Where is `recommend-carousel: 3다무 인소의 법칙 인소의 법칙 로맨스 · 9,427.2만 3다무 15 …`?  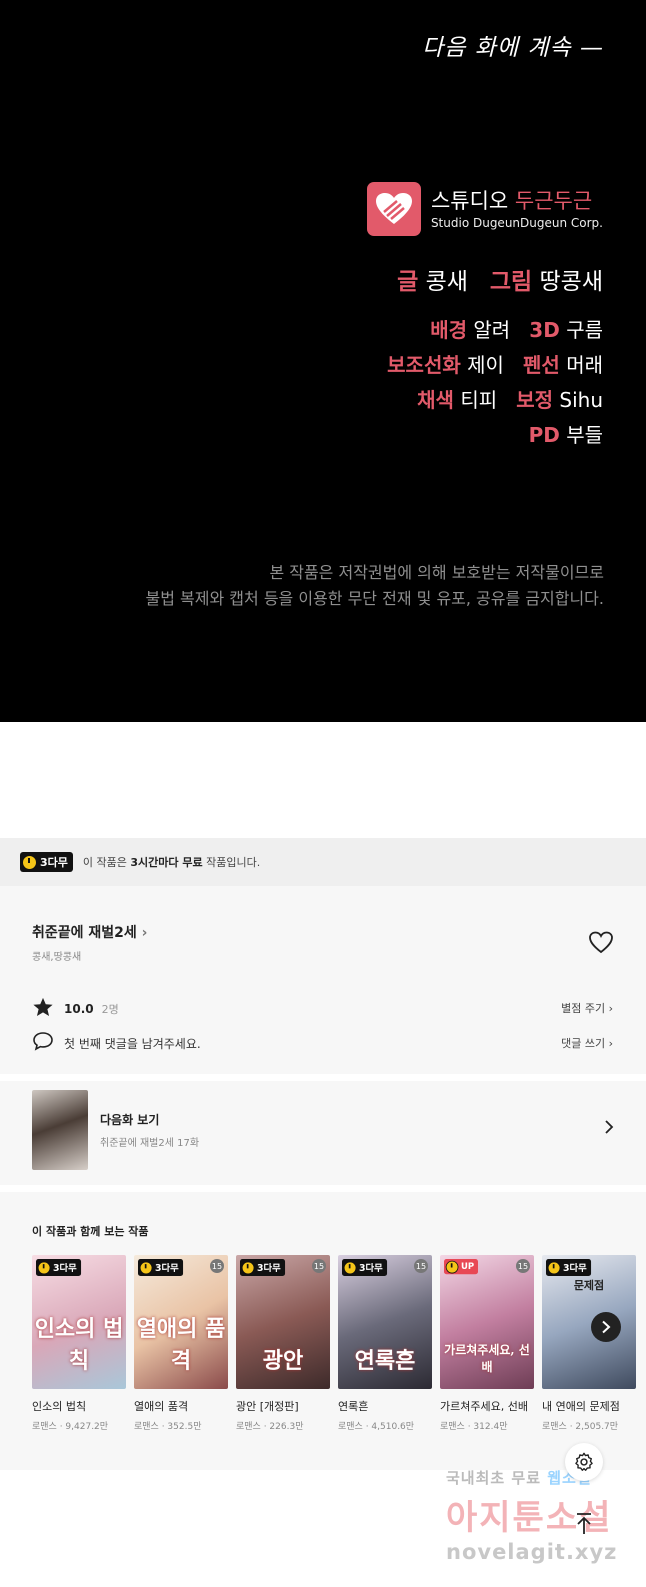
recommend-carousel: 3다무 인소의 법칙 인소의 법칙 로맨스 · 9,427.2만 3다무 15 … is located at coordinates (338, 1343).